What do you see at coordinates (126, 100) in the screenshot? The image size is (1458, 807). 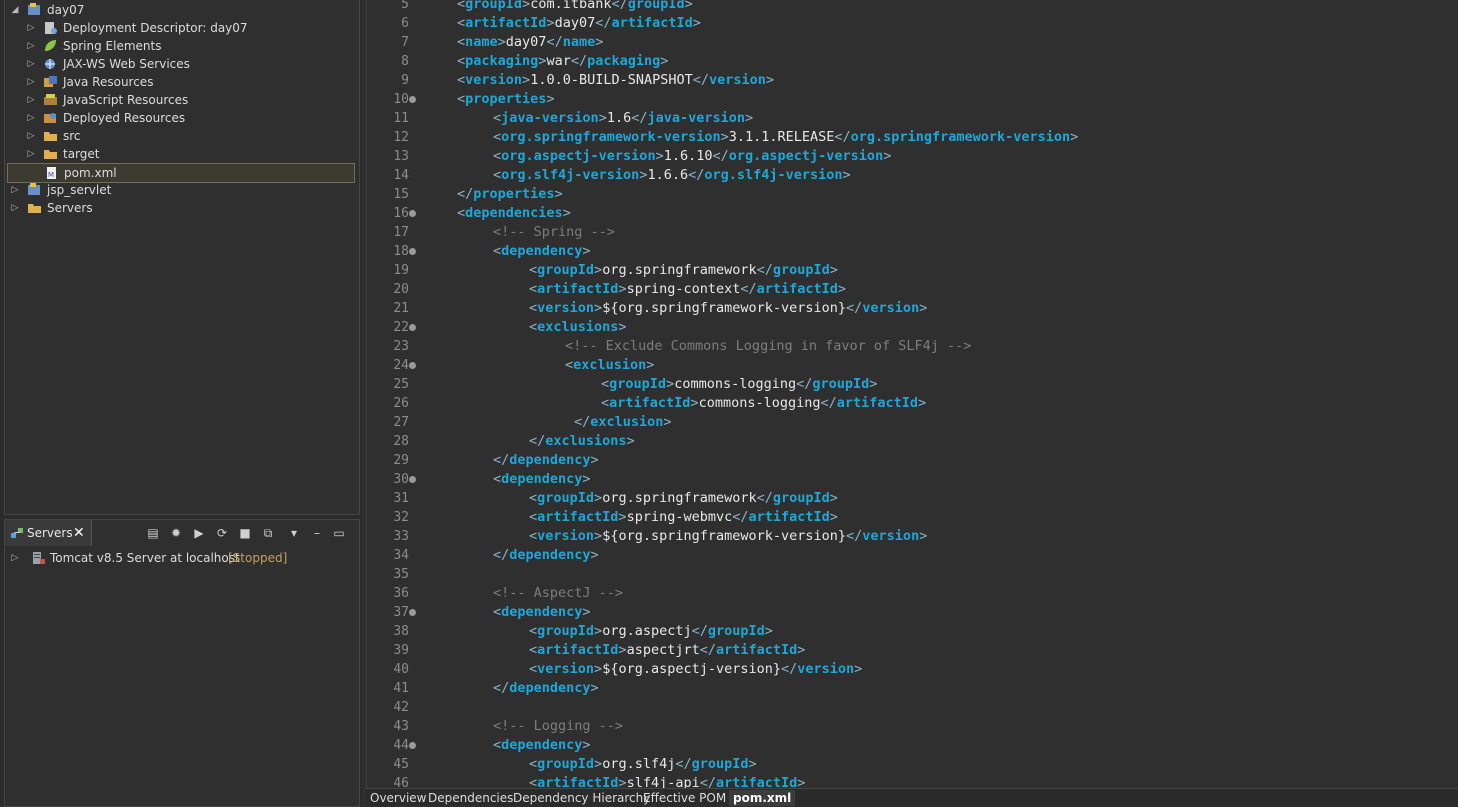 I see `tree-item-label: JavaScript Resources` at bounding box center [126, 100].